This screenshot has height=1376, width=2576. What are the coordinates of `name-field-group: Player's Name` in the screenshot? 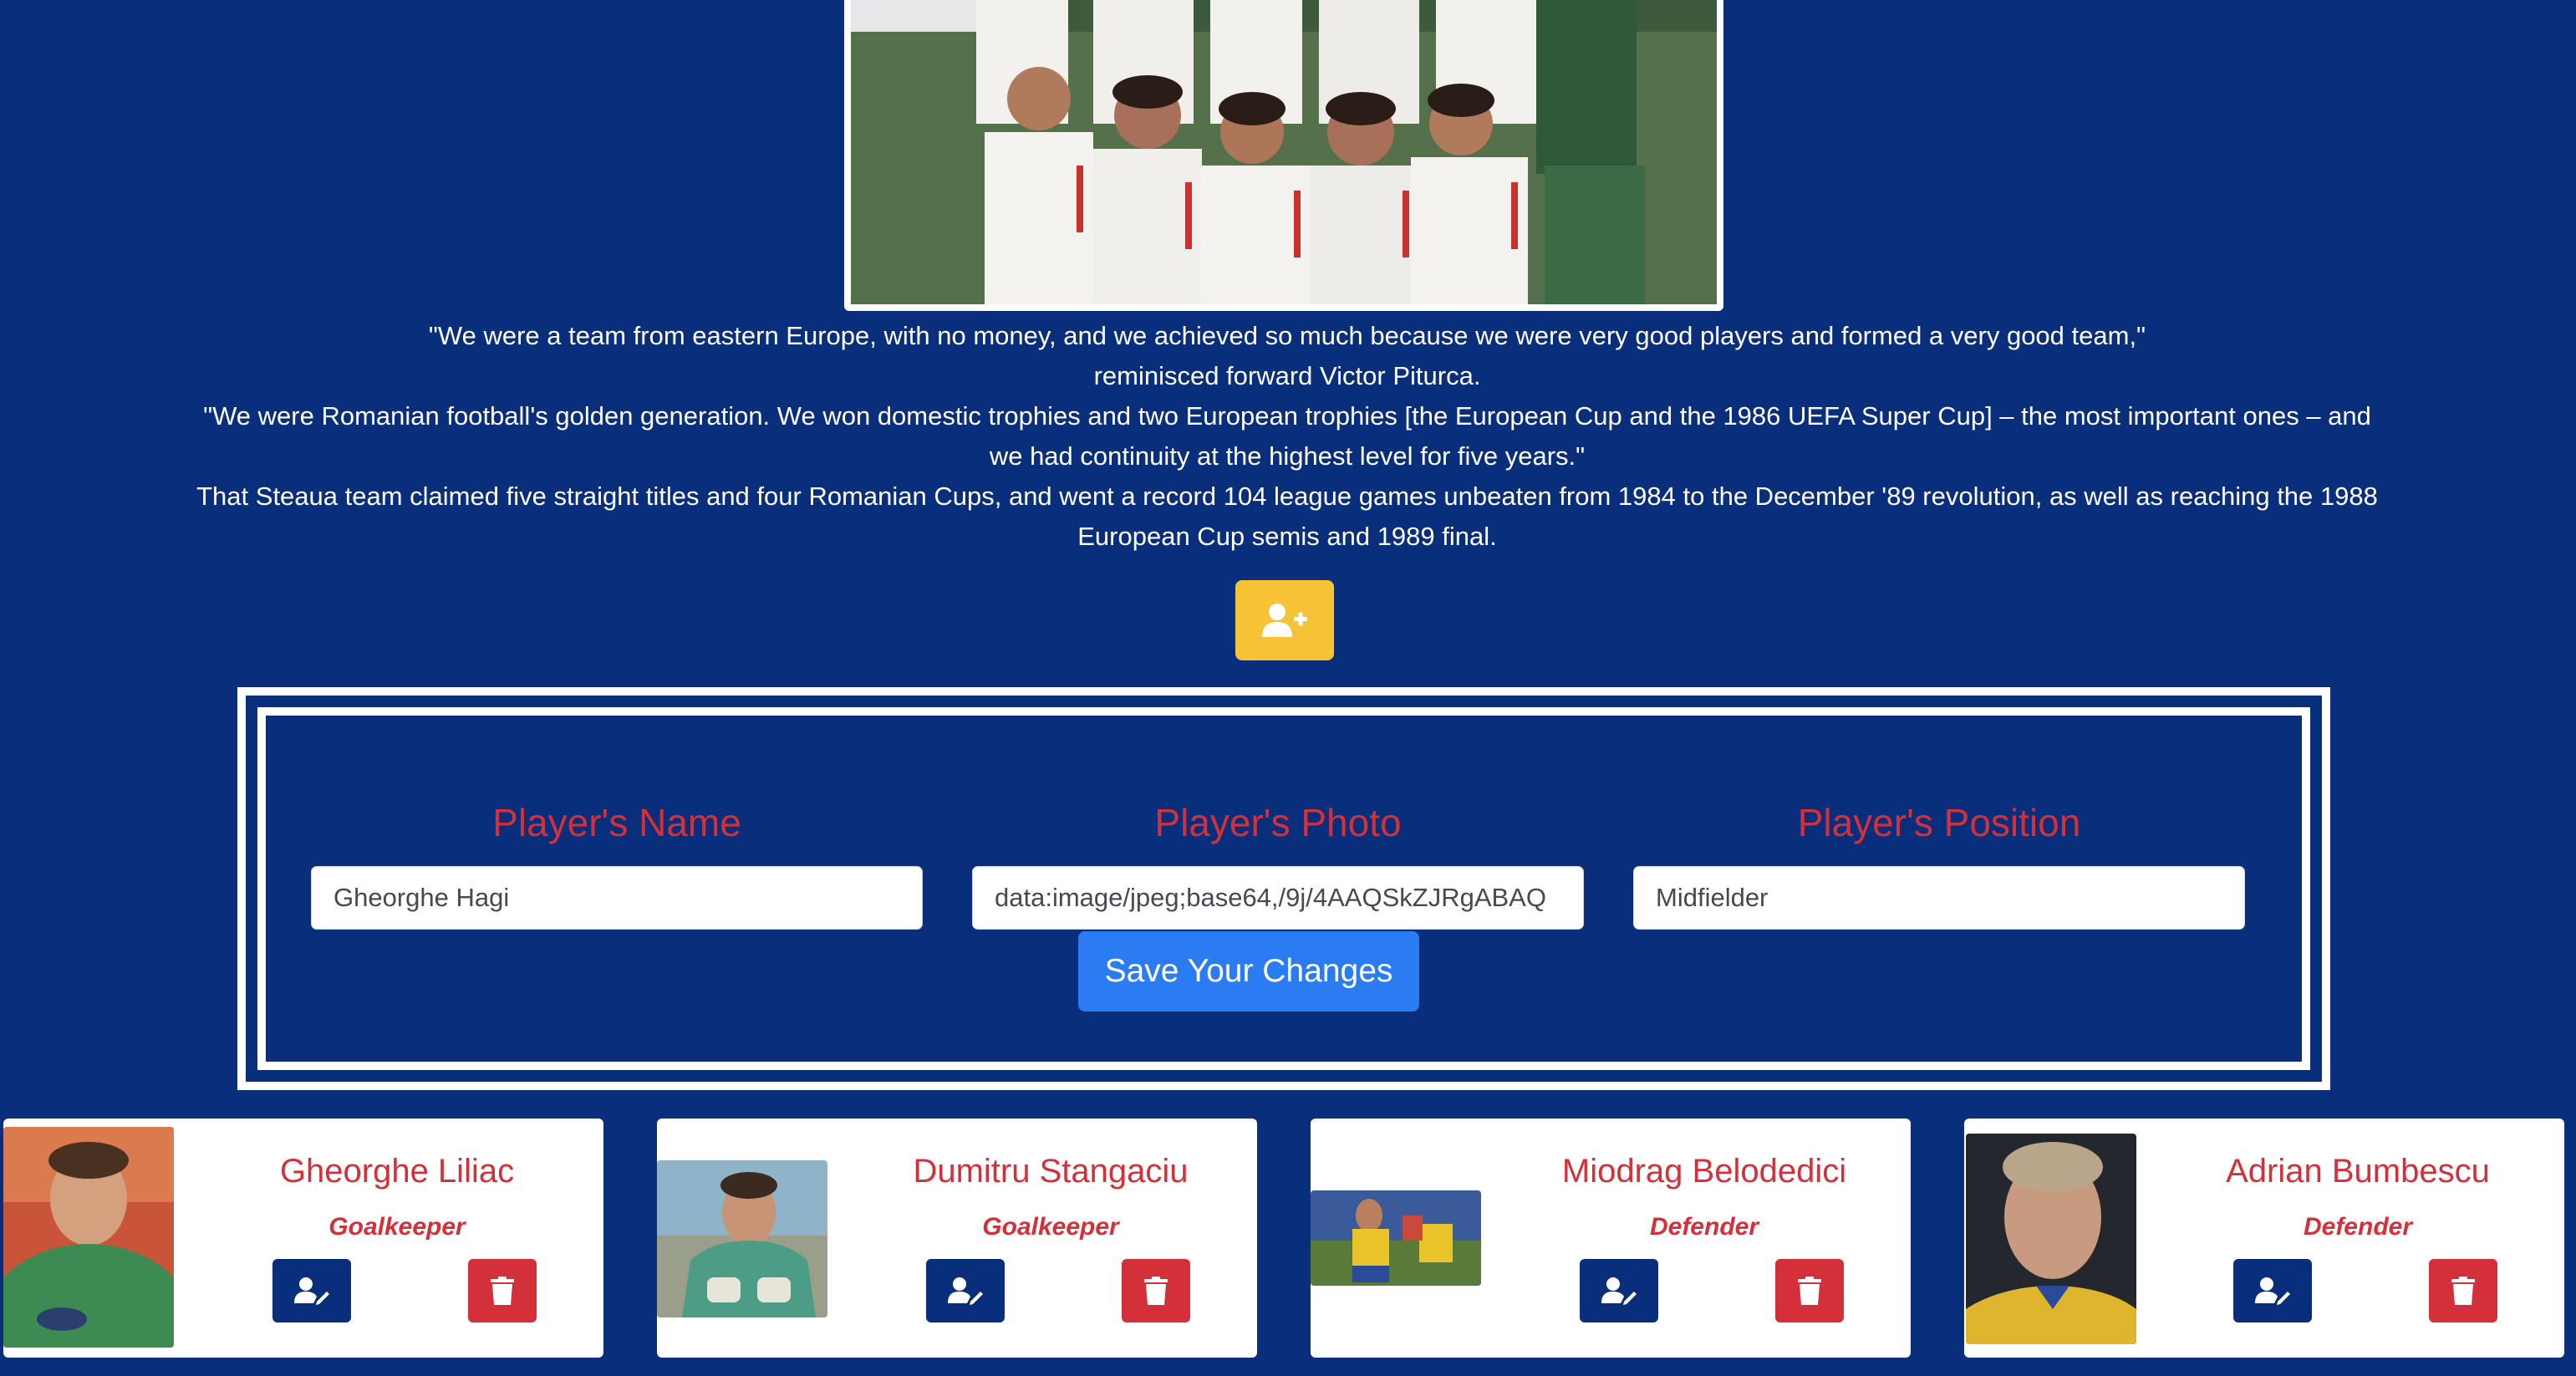 It's located at (617, 865).